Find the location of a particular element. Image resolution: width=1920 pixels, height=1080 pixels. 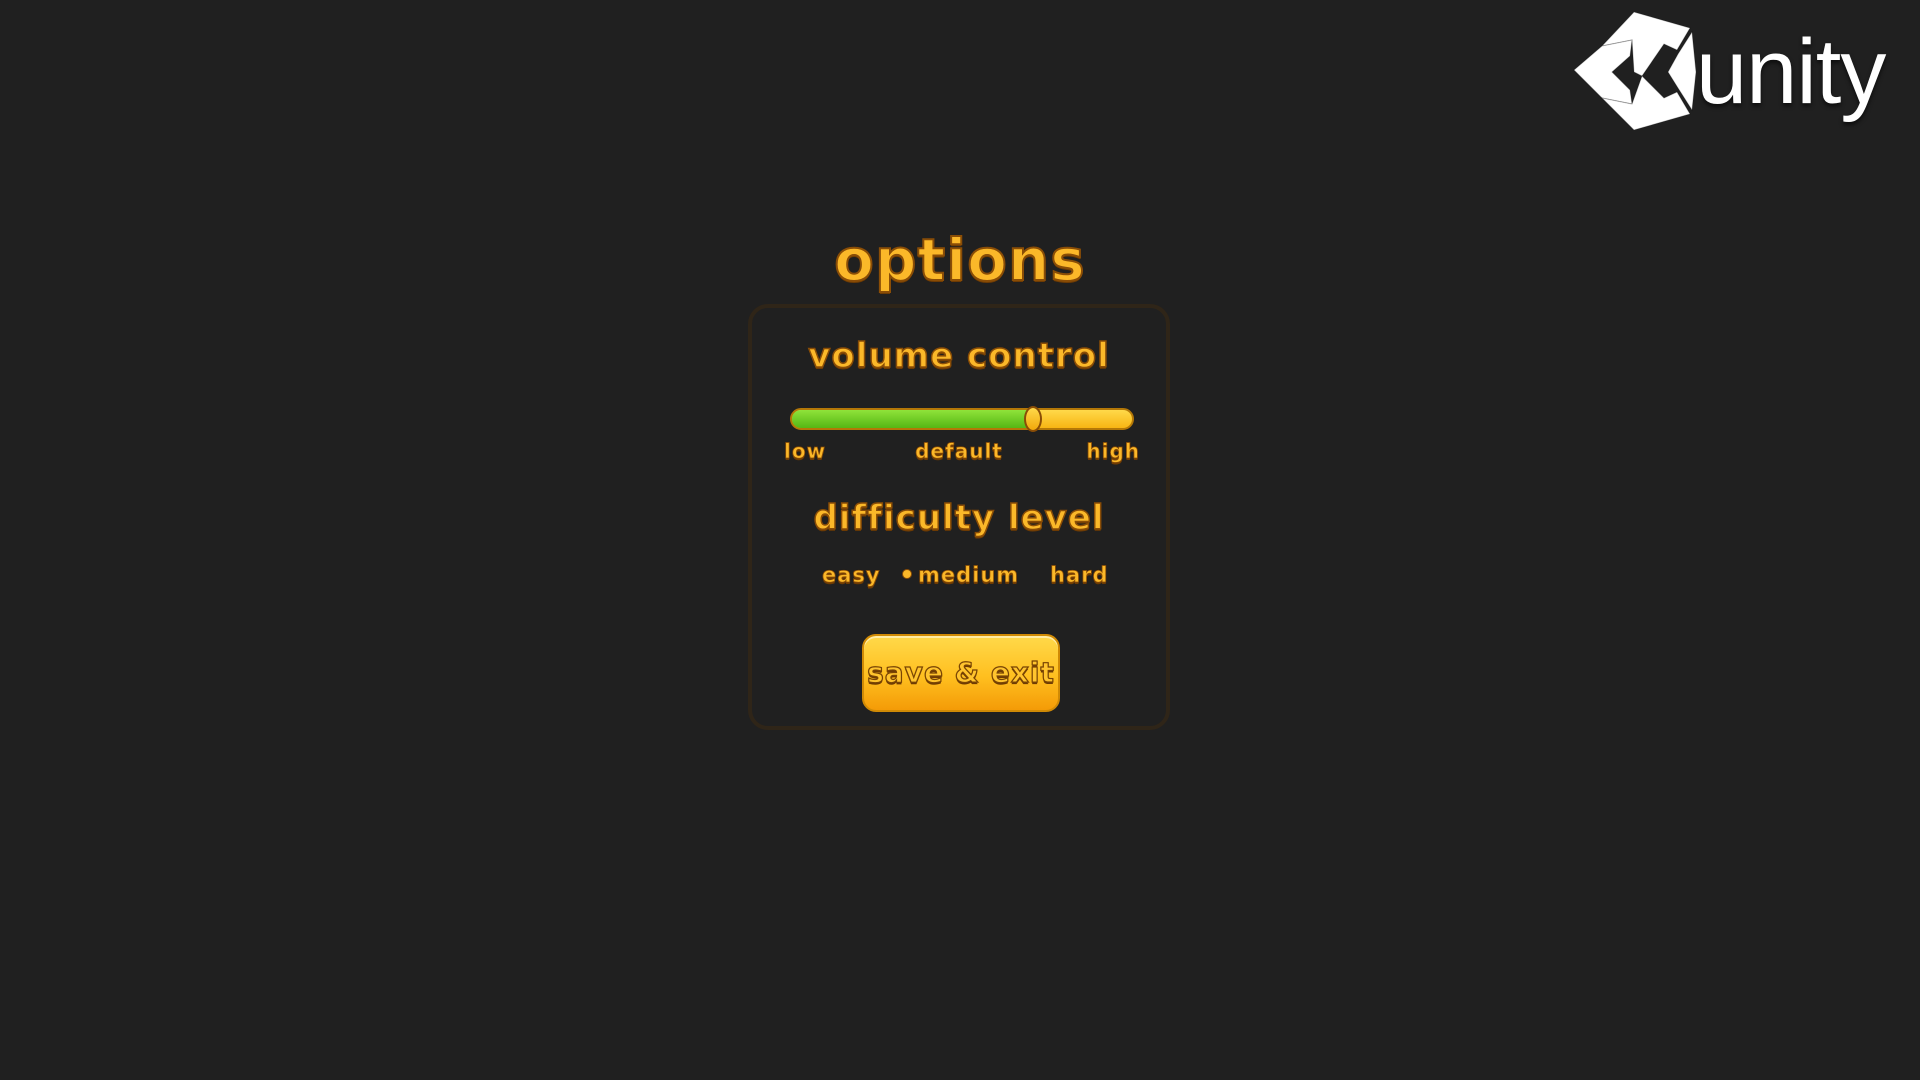

volume-slider is located at coordinates (962, 419).